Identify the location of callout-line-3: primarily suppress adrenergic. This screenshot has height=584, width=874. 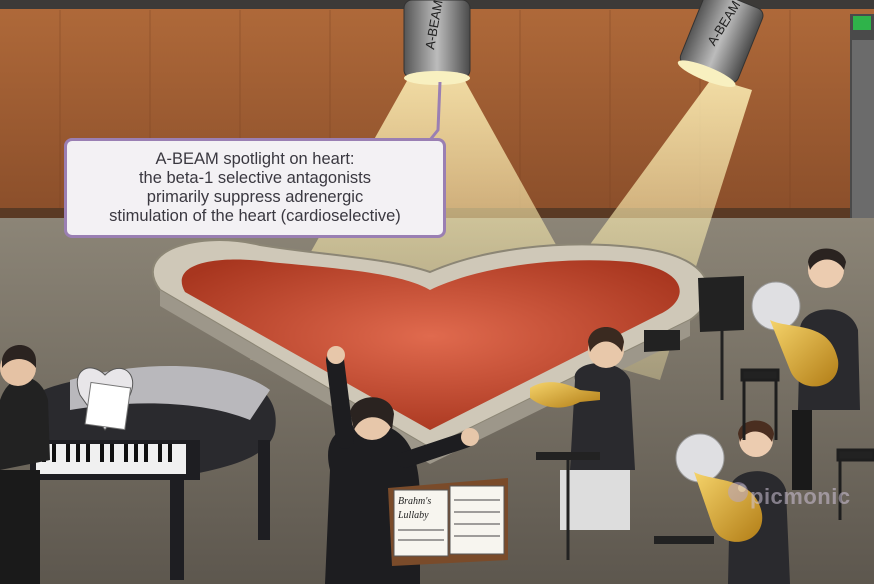
(255, 197).